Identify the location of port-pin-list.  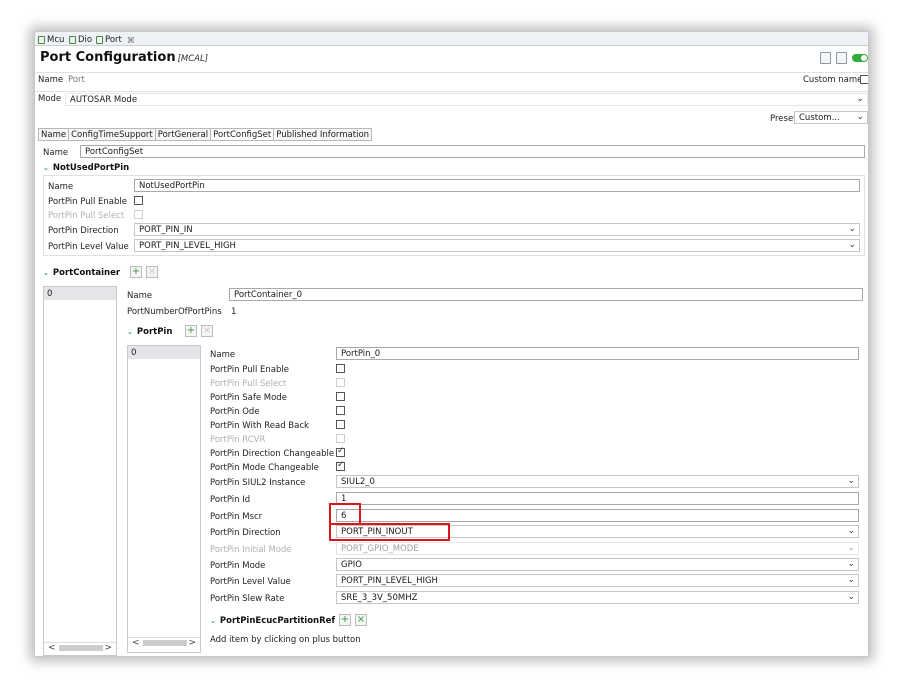
(164, 499).